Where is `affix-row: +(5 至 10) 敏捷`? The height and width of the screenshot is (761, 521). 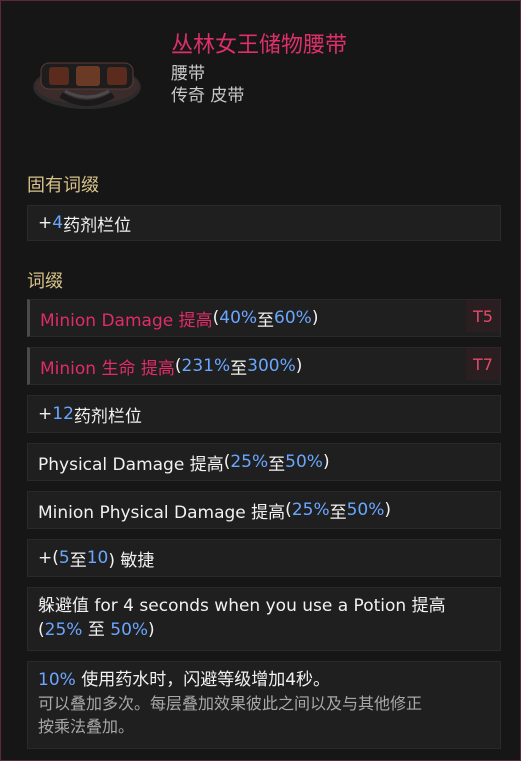
affix-row: +(5 至 10) 敏捷 is located at coordinates (264, 558).